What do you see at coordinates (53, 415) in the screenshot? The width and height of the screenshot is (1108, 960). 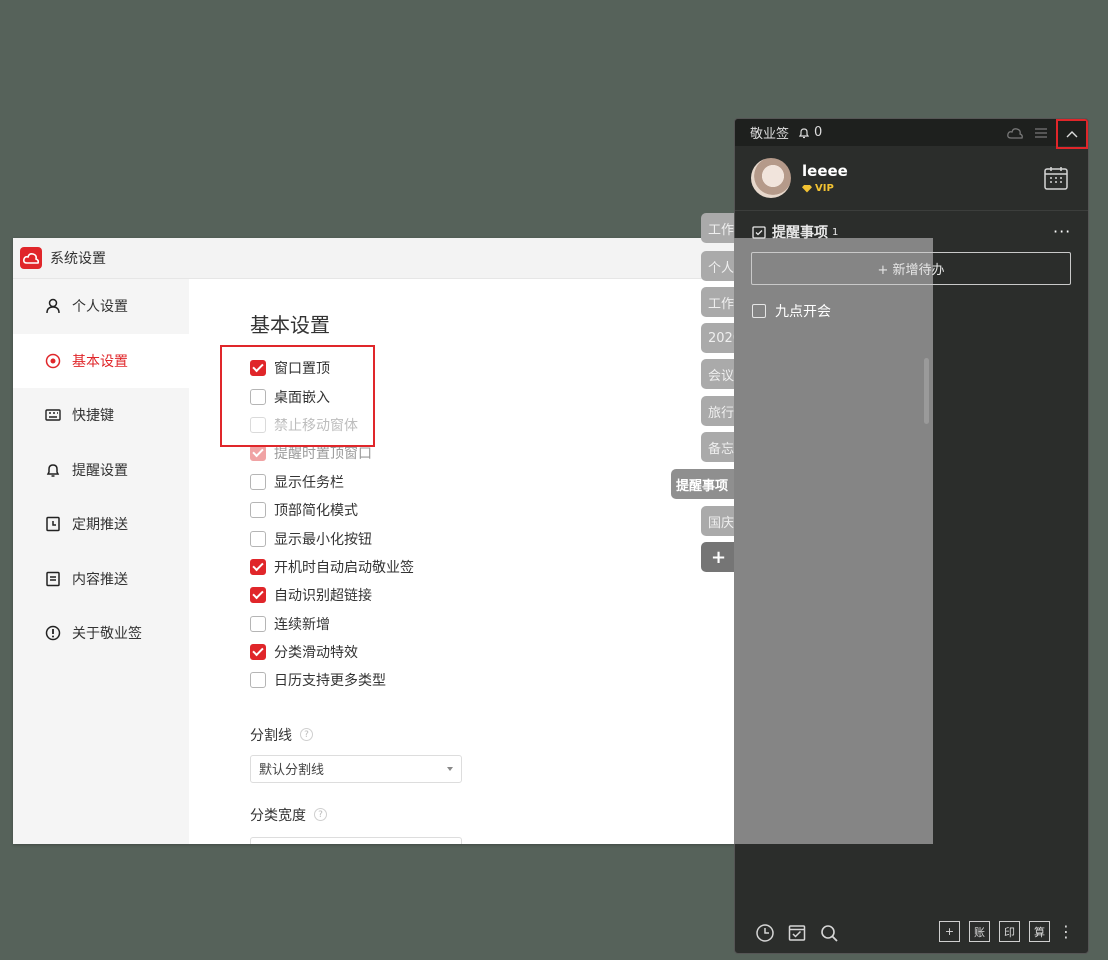 I see `keyboard-icon` at bounding box center [53, 415].